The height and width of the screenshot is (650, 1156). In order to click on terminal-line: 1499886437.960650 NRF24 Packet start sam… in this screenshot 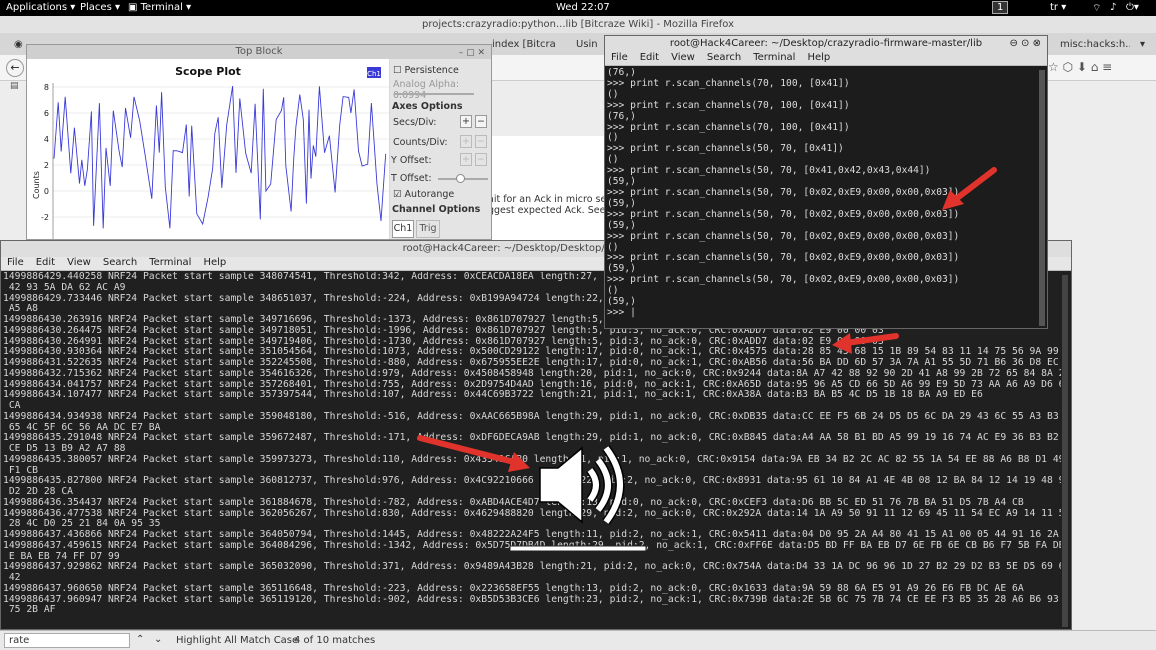, I will do `click(513, 588)`.